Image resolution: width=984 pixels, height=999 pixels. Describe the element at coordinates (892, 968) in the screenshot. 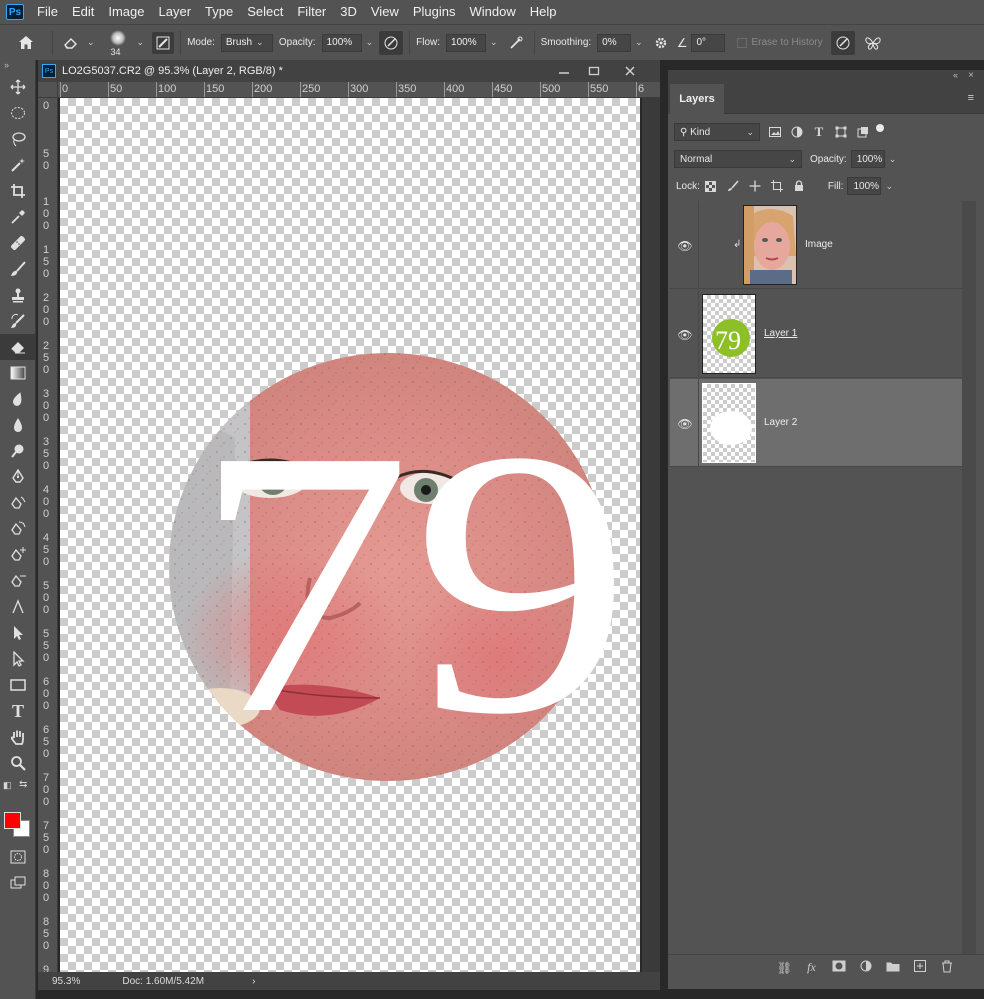

I see `new-group-folder-icon` at that location.